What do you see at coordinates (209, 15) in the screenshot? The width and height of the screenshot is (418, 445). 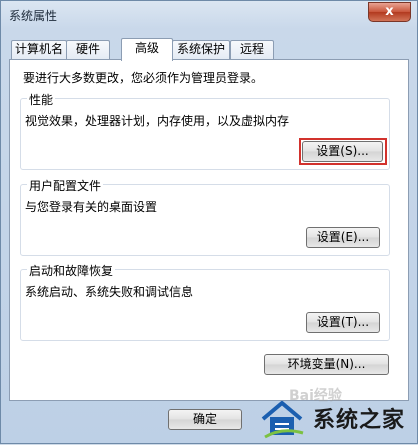 I see `title-bar: 系统属性 x` at bounding box center [209, 15].